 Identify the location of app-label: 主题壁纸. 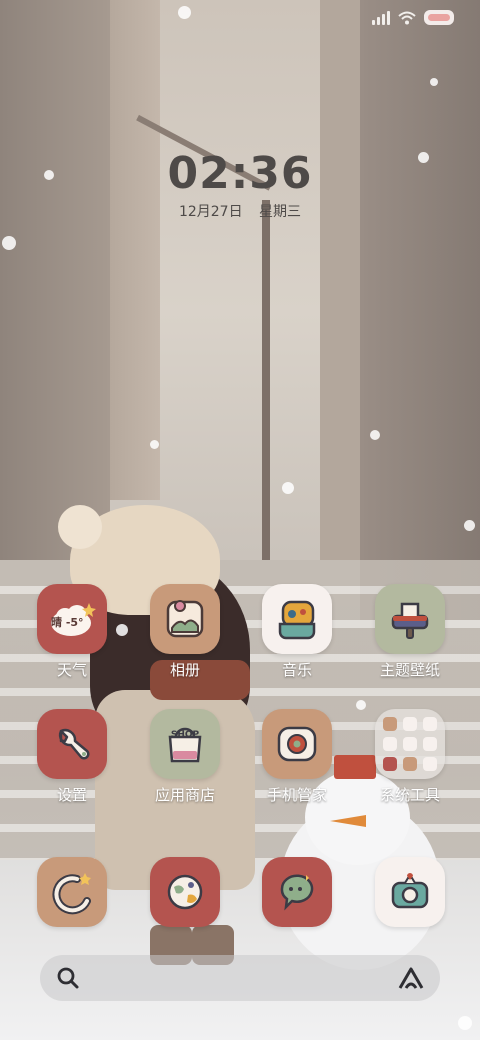
(409, 670).